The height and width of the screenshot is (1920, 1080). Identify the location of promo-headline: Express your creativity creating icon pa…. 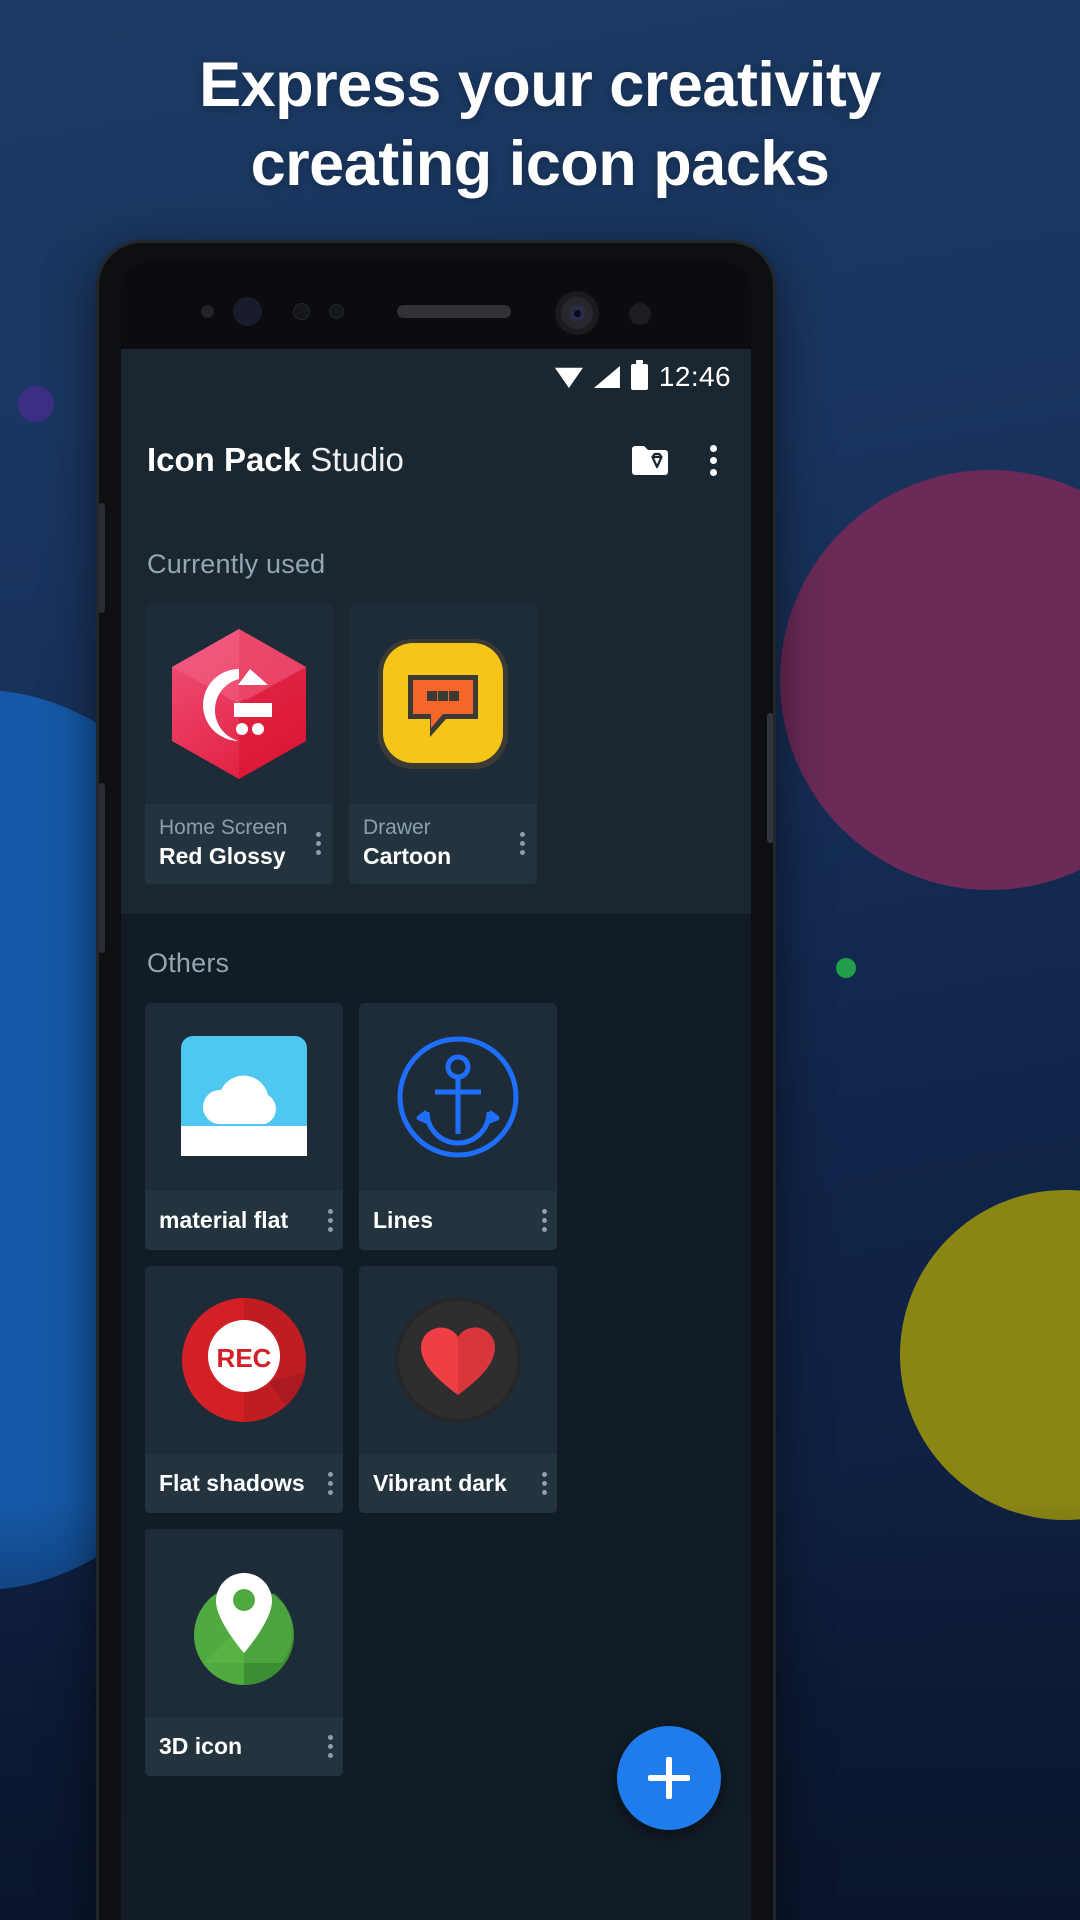
(540, 125).